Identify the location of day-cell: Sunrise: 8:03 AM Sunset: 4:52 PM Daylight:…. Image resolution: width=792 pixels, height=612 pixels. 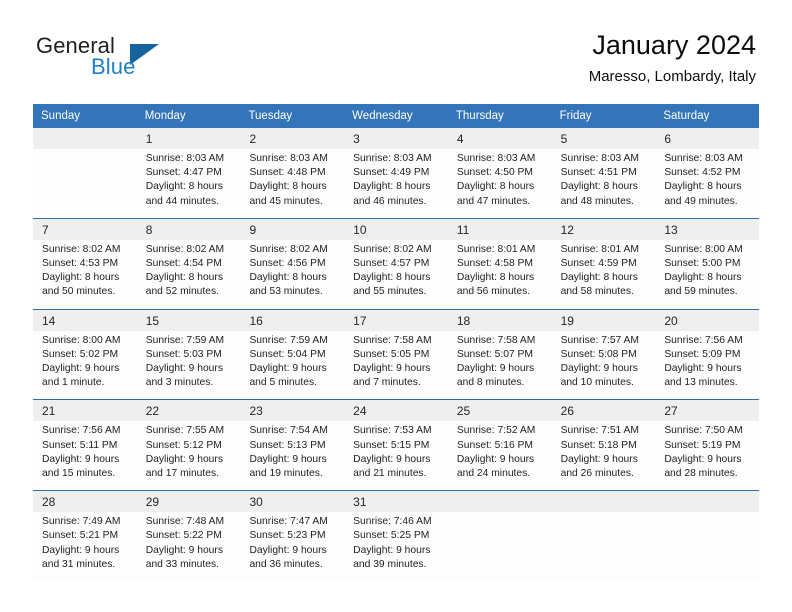
(707, 183).